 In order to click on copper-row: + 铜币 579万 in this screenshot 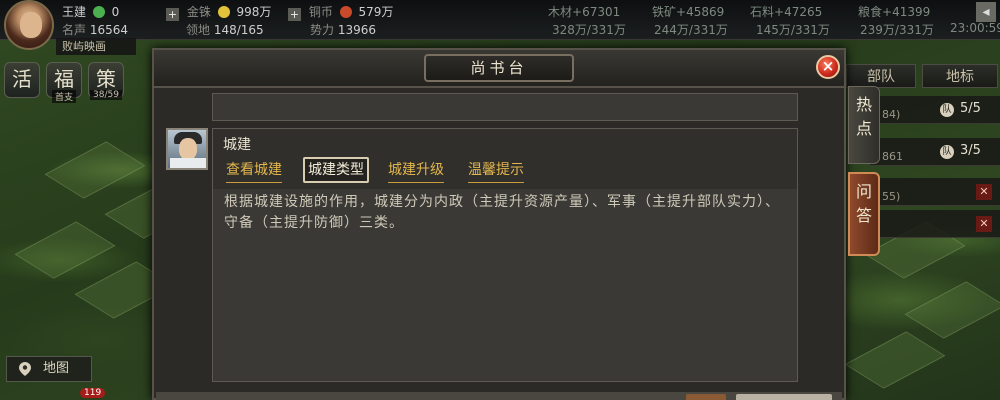, I will do `click(340, 12)`.